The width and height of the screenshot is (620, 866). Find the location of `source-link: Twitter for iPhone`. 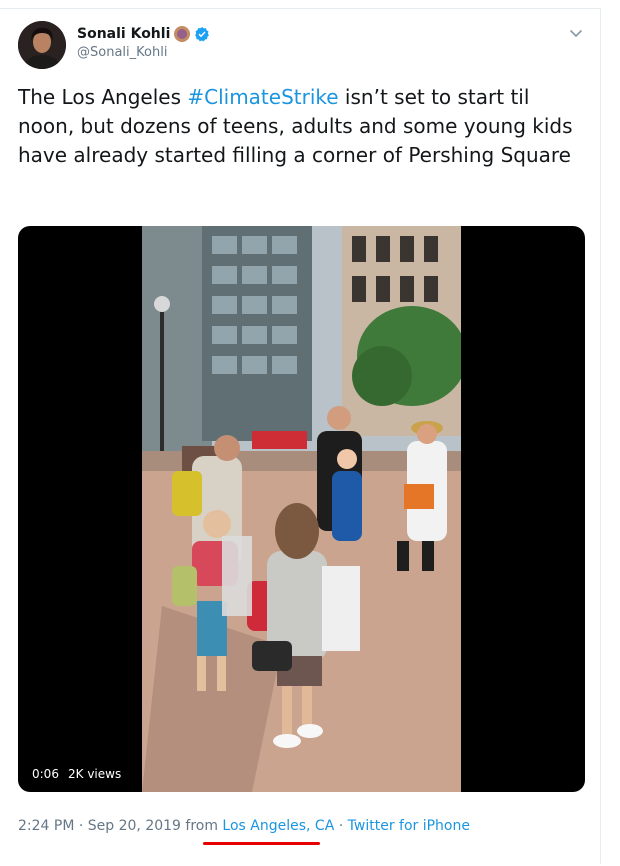

source-link: Twitter for iPhone is located at coordinates (409, 826).